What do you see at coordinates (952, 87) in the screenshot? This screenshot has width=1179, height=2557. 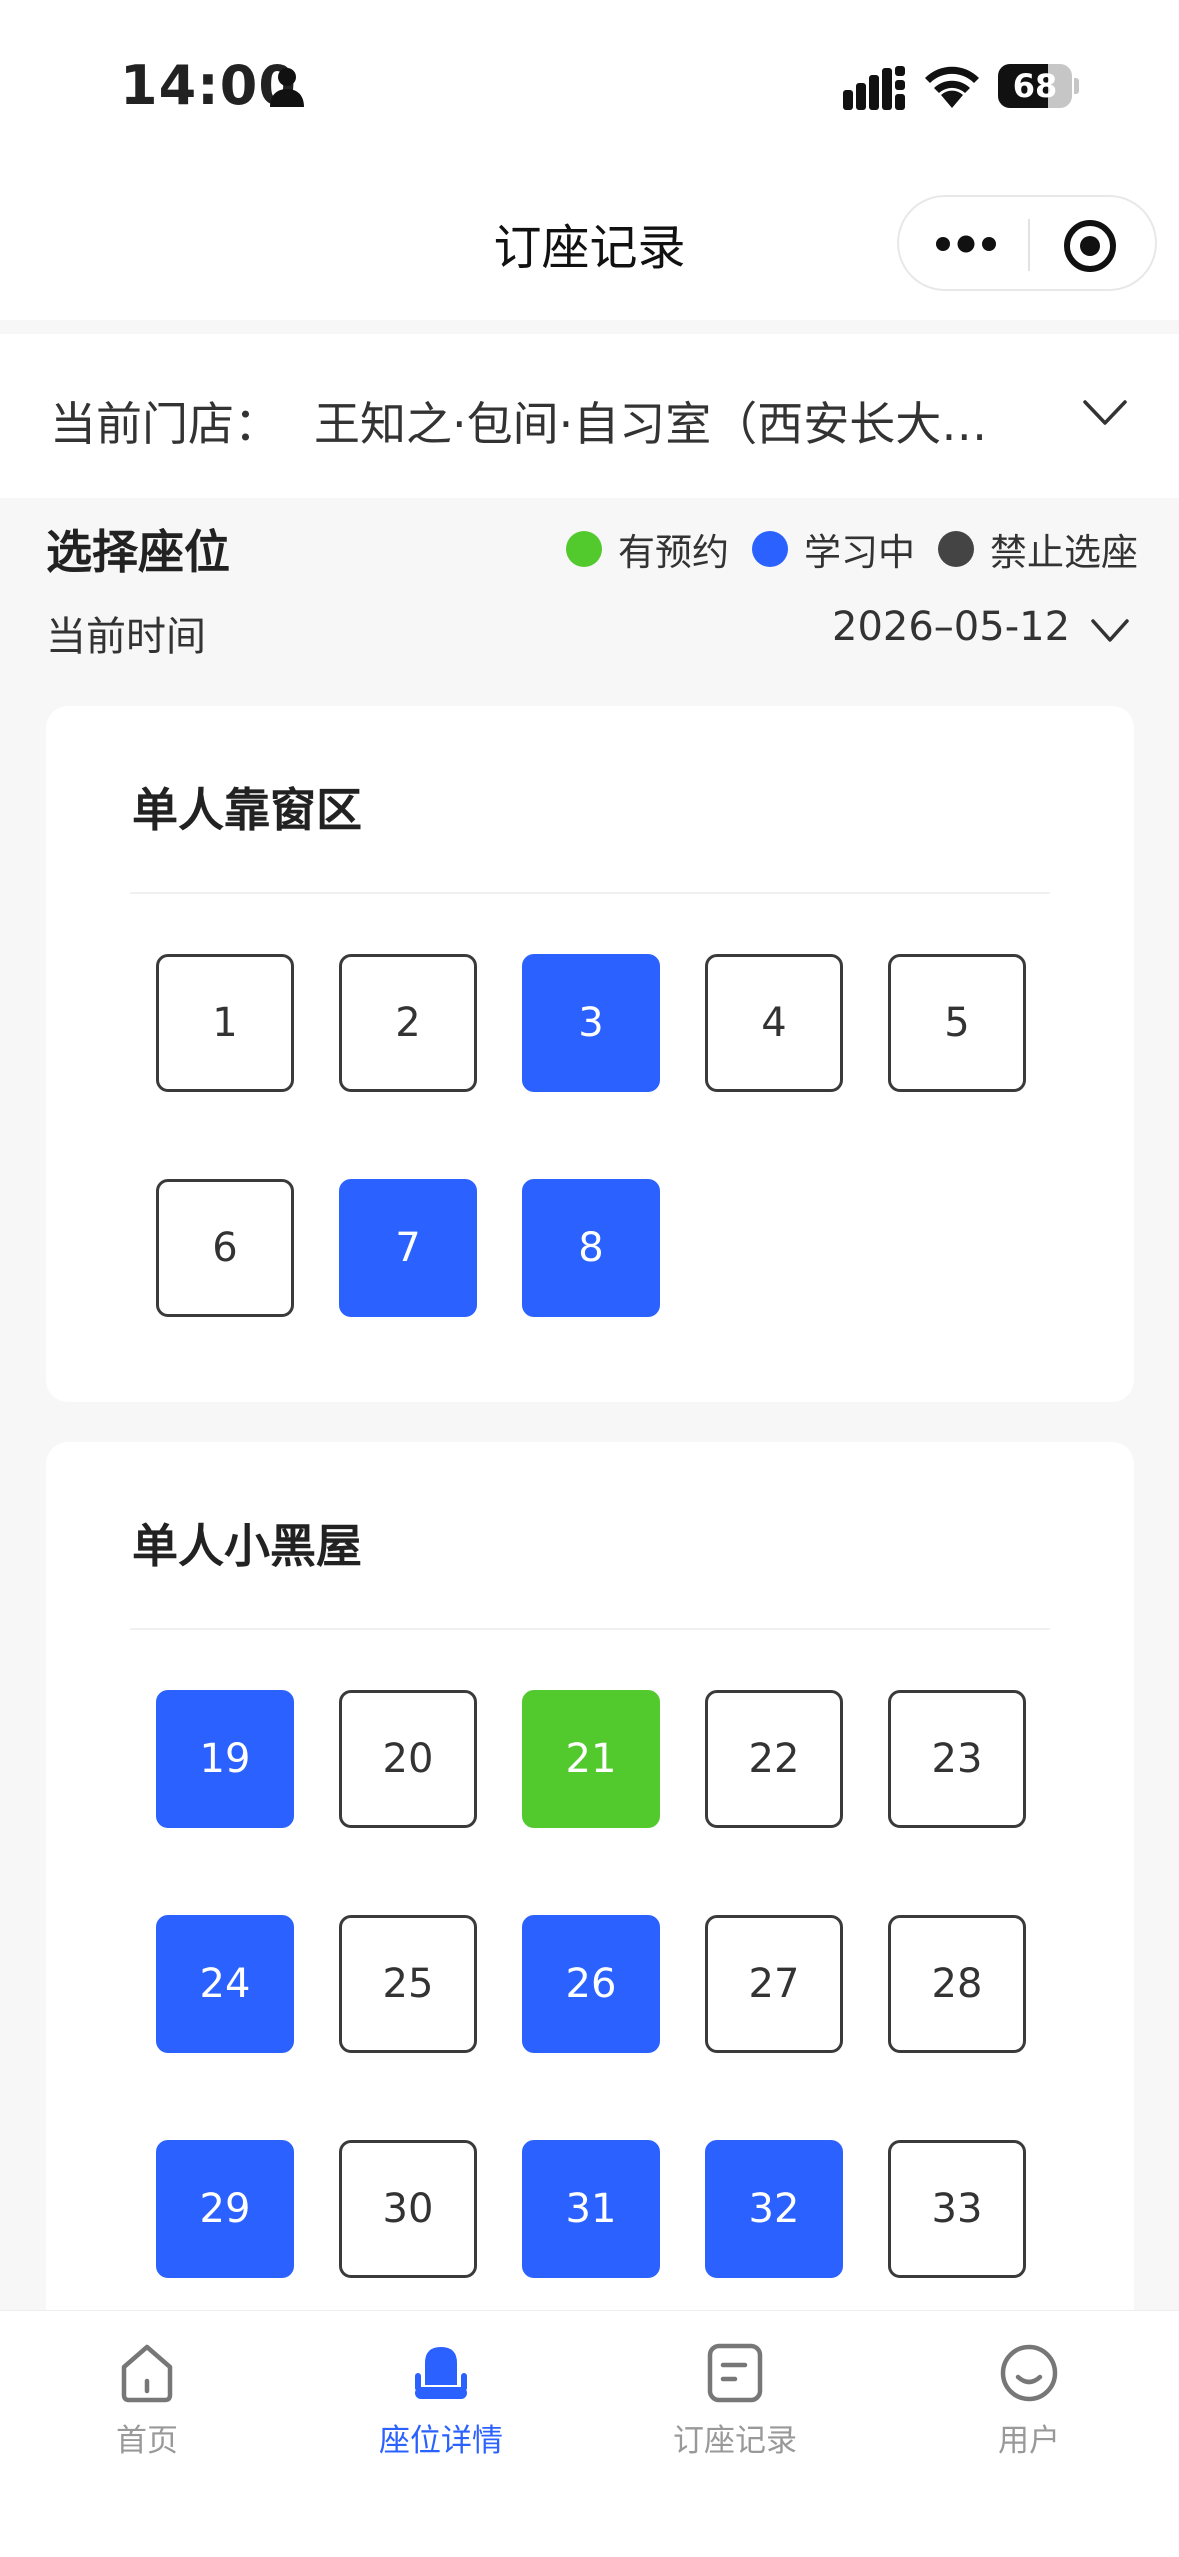 I see `wifi-icon` at bounding box center [952, 87].